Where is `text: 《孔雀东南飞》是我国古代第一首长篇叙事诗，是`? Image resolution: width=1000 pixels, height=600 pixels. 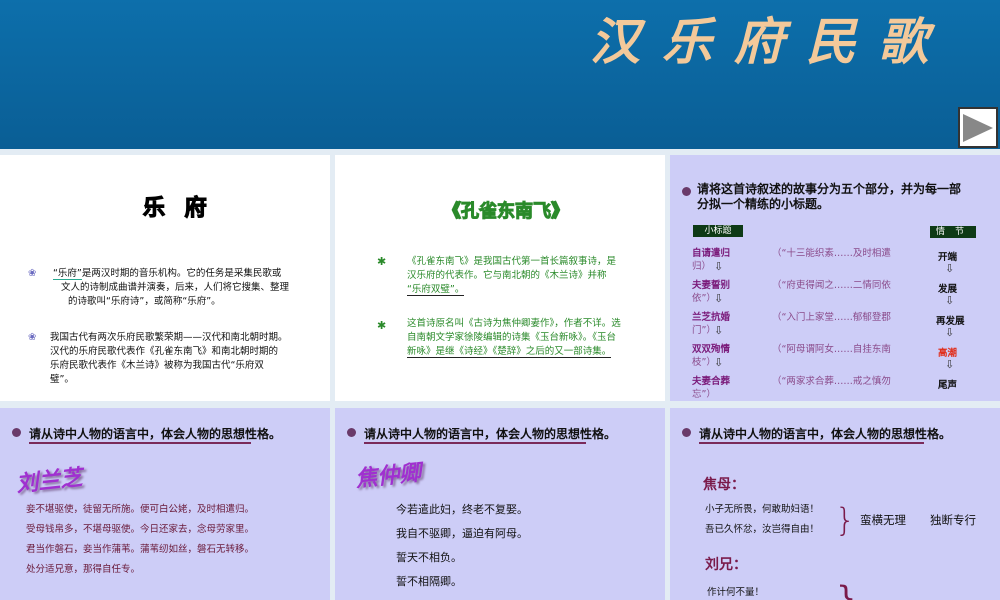
text: 《孔雀东南飞》是我国古代第一首长篇叙事诗，是 is located at coordinates (512, 261).